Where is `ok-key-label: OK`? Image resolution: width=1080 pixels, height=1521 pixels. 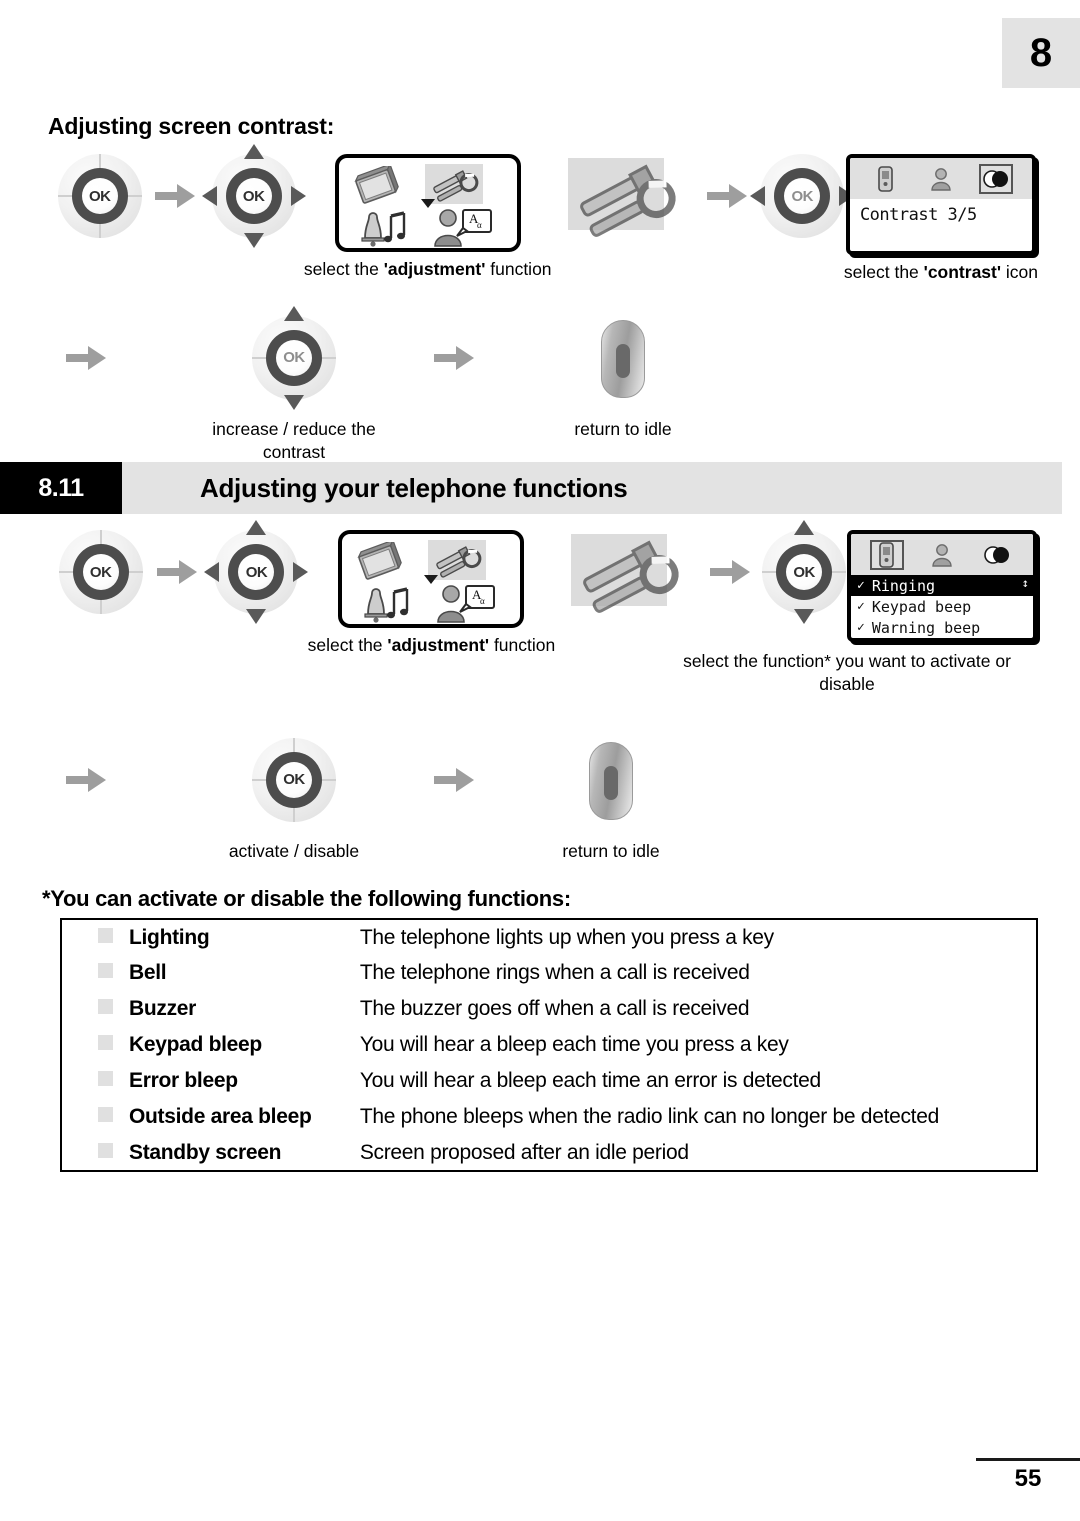
ok-key-label: OK is located at coordinates (99, 196).